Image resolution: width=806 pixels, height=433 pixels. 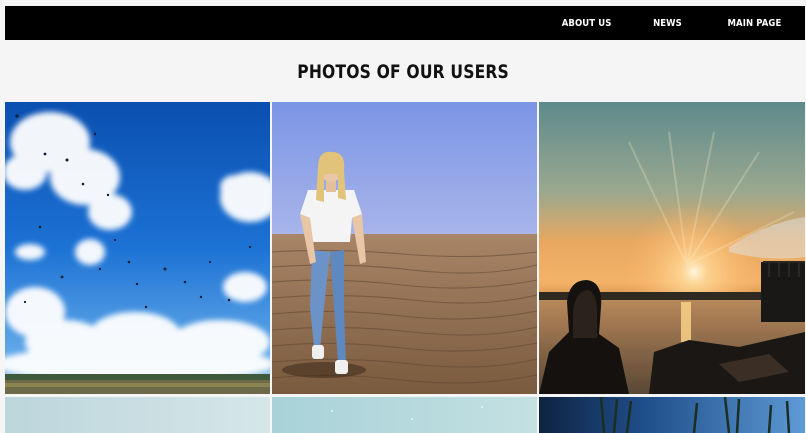 I want to click on pale-sky-image, so click(x=137, y=415).